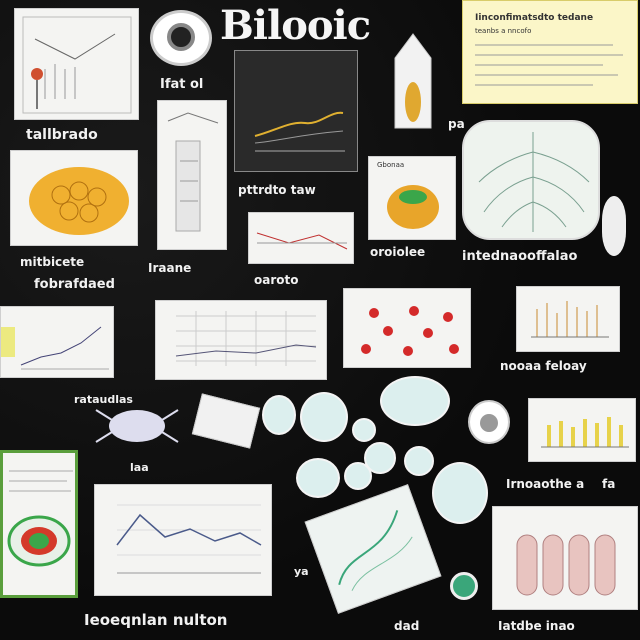  Describe the element at coordinates (566, 565) in the screenshot. I see `capsule-cells` at that location.